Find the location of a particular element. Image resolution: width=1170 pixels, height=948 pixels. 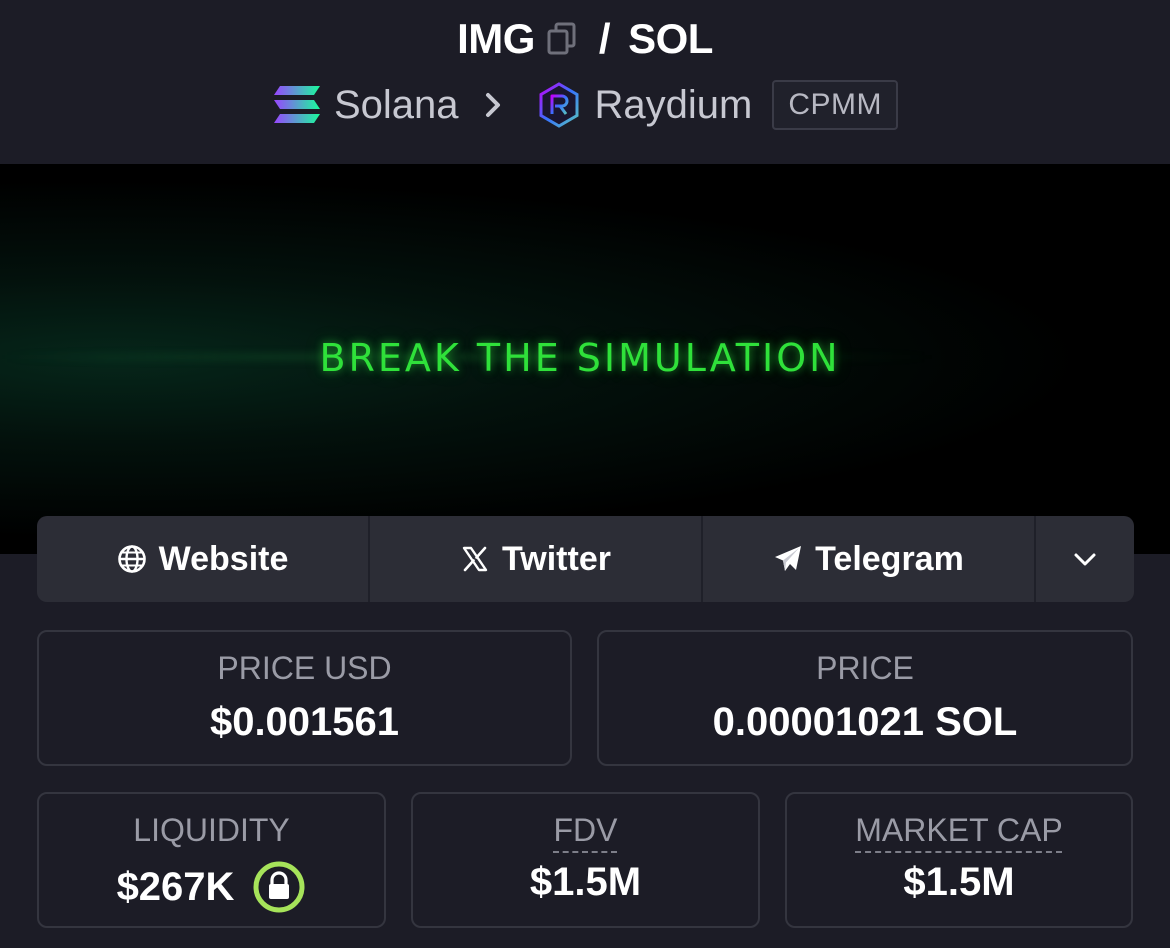

telegram-button: Telegram is located at coordinates (867, 559).